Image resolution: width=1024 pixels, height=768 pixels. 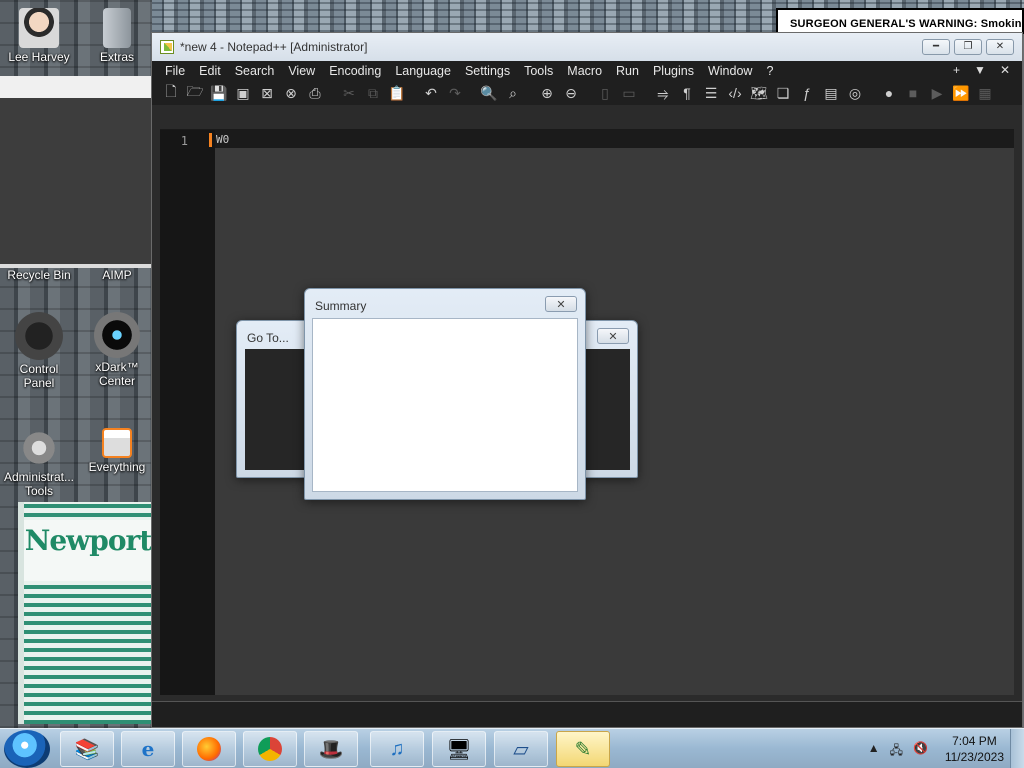 I want to click on books-icon: 📚, so click(x=87, y=749).